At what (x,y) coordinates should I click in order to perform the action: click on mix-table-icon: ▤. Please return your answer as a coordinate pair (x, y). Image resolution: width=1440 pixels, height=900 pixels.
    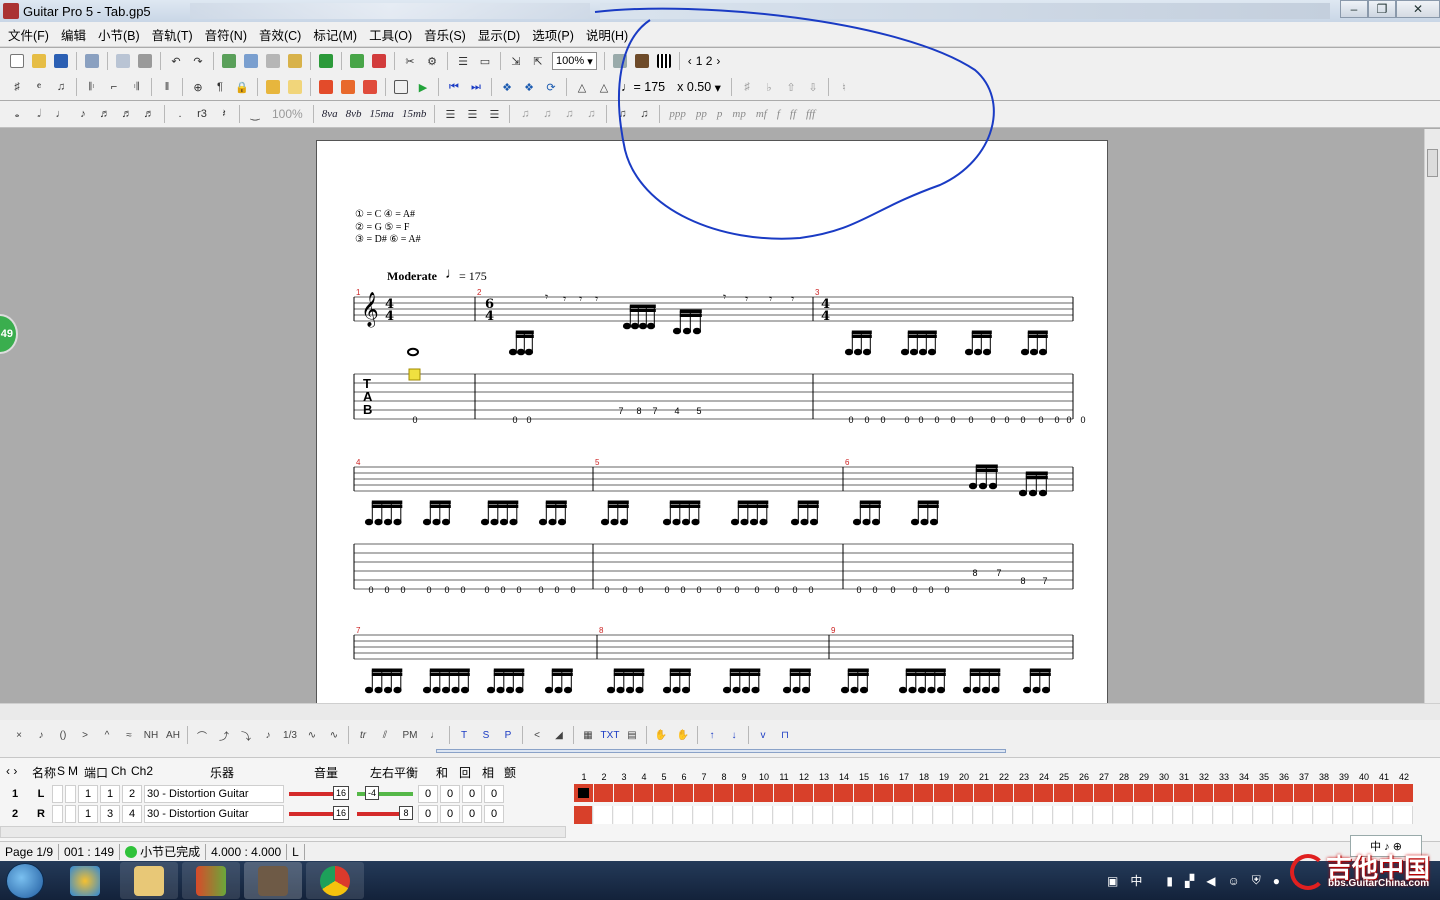
    Looking at the image, I should click on (632, 735).